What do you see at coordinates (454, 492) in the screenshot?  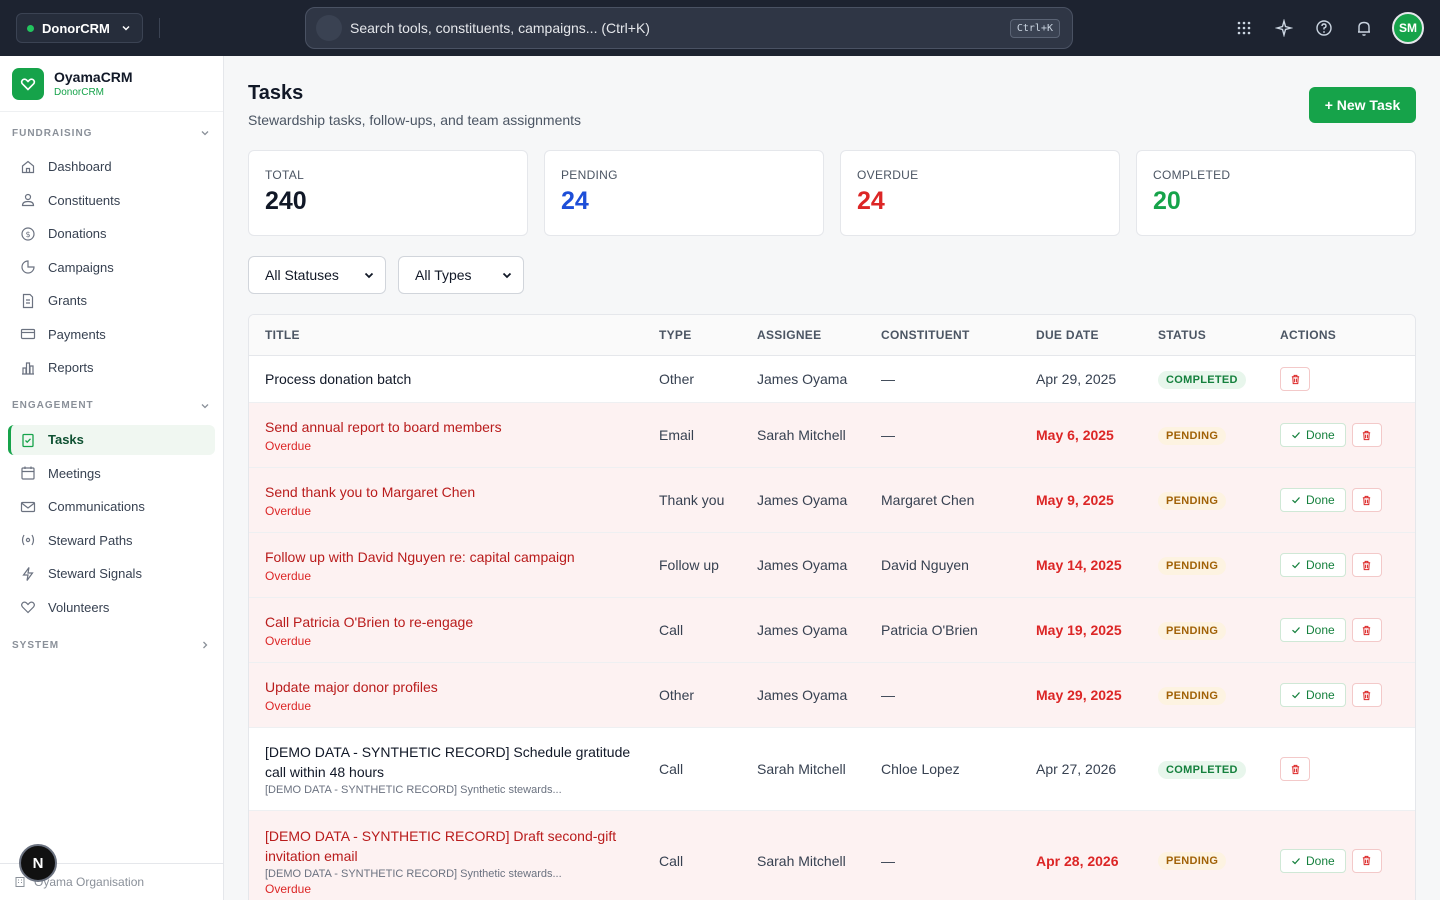 I see `task-title: Send thank you to Margaret Chen` at bounding box center [454, 492].